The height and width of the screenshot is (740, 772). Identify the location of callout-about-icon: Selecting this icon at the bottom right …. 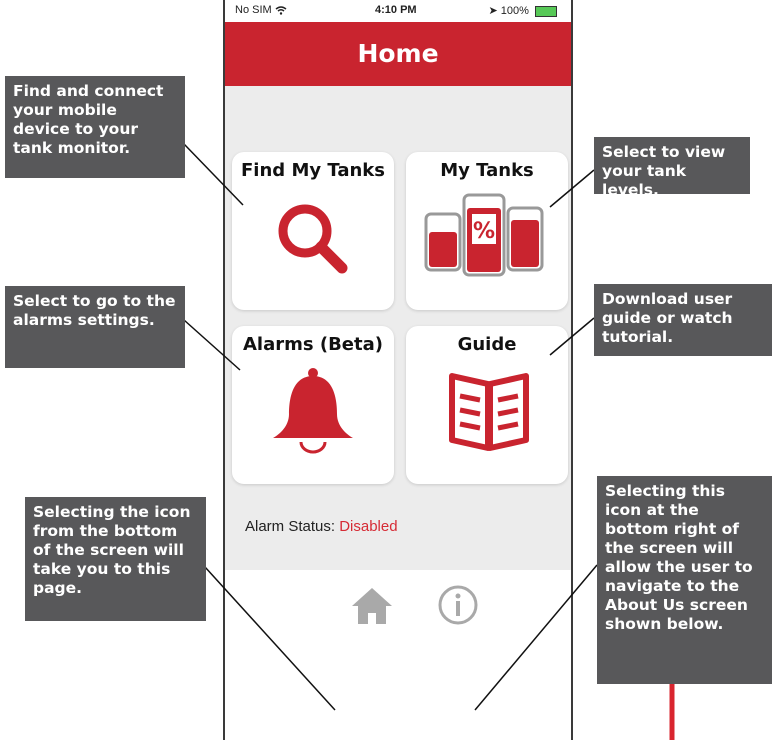
(684, 580).